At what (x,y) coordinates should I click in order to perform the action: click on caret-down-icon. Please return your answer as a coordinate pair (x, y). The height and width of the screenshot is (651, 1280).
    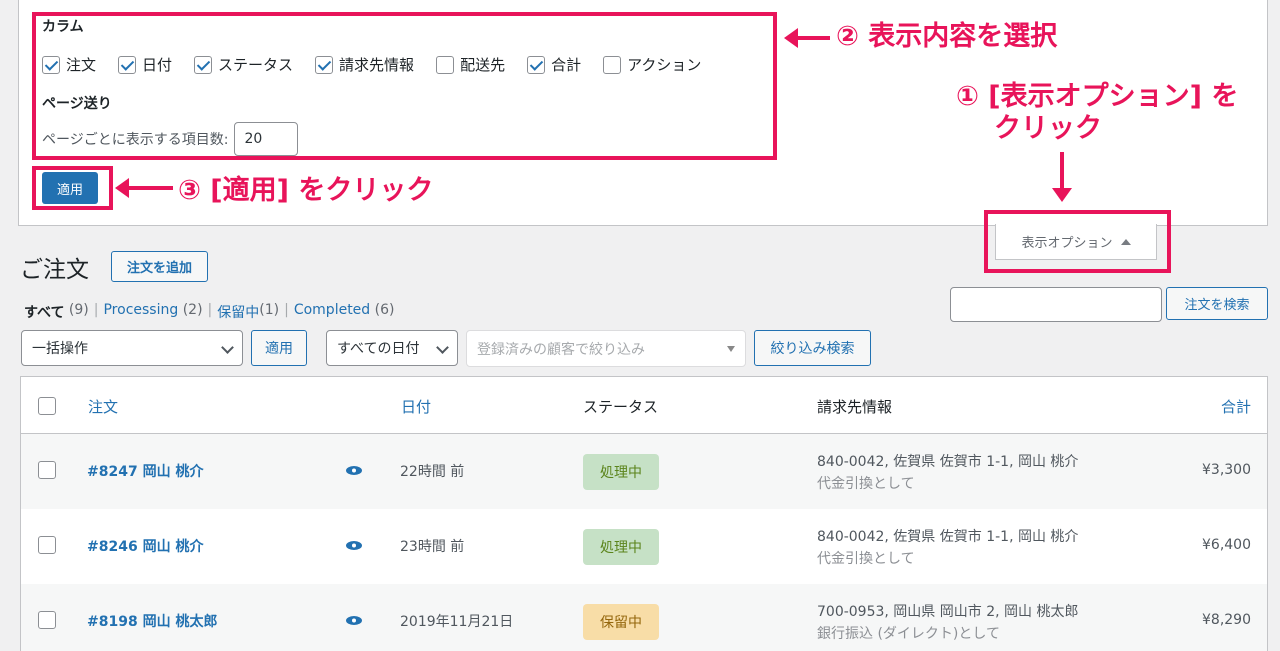
    Looking at the image, I should click on (731, 349).